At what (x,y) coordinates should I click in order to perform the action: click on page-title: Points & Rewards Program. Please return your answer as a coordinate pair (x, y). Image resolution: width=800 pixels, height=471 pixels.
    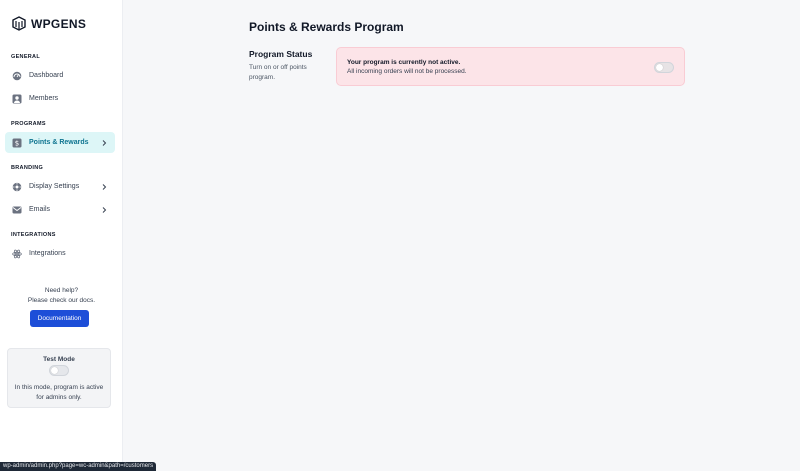
    Looking at the image, I should click on (326, 27).